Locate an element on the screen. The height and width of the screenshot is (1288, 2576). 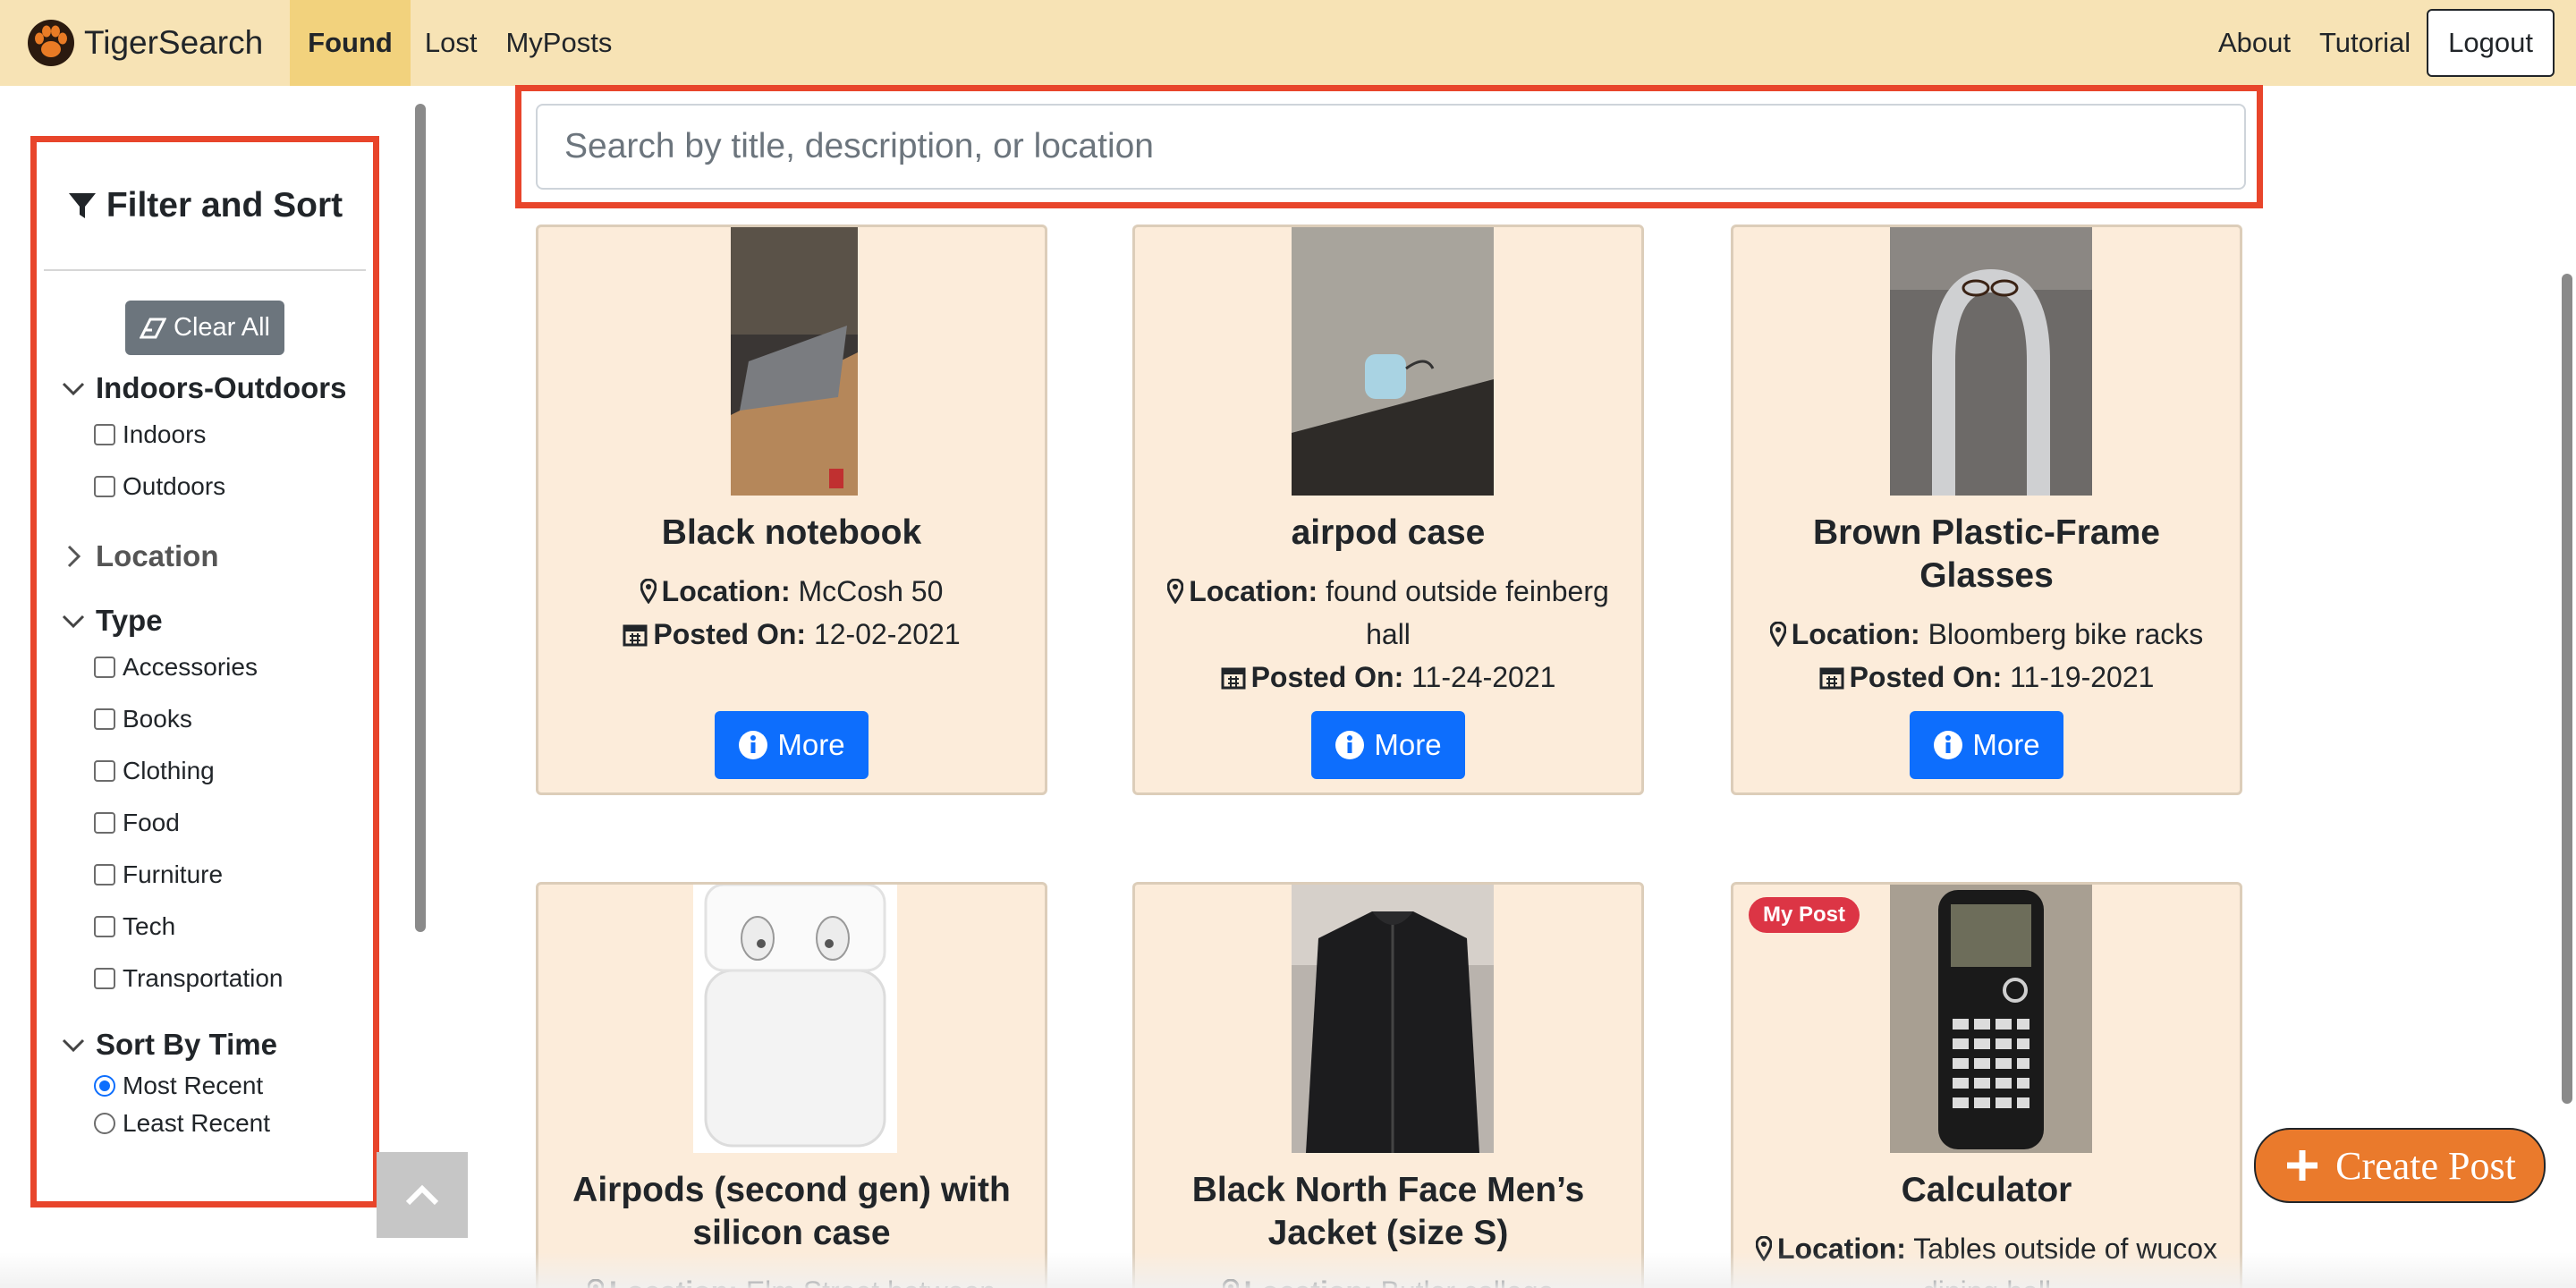
item-title: Calculator is located at coordinates (1986, 1190).